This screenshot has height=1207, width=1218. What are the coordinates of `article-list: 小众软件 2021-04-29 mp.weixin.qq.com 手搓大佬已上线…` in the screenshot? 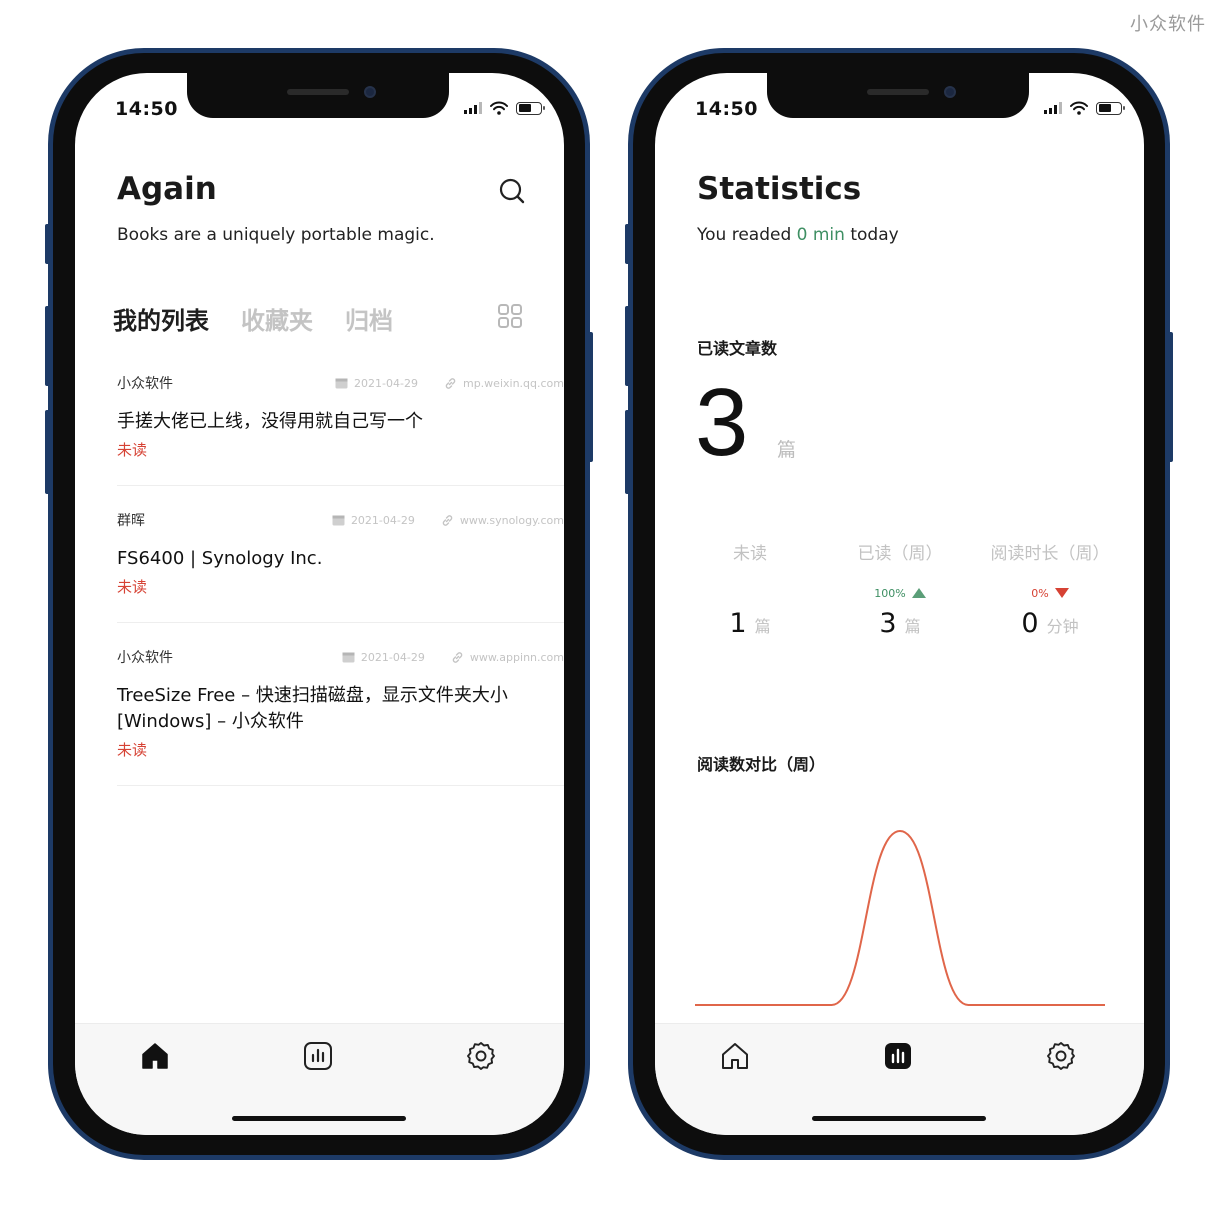 It's located at (340, 567).